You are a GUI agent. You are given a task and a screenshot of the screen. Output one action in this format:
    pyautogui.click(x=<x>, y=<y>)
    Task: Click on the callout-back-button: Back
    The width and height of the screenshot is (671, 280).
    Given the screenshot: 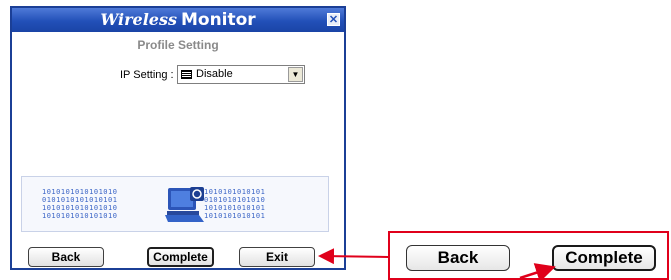 What is the action you would take?
    pyautogui.click(x=458, y=258)
    